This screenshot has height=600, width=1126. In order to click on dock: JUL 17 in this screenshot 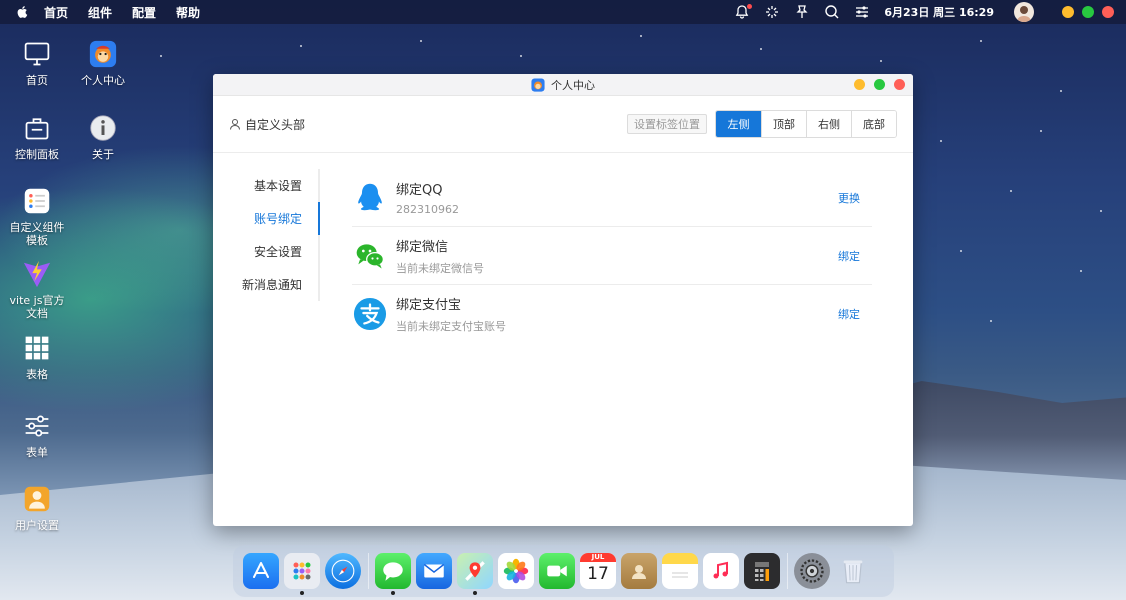, I will do `click(563, 571)`.